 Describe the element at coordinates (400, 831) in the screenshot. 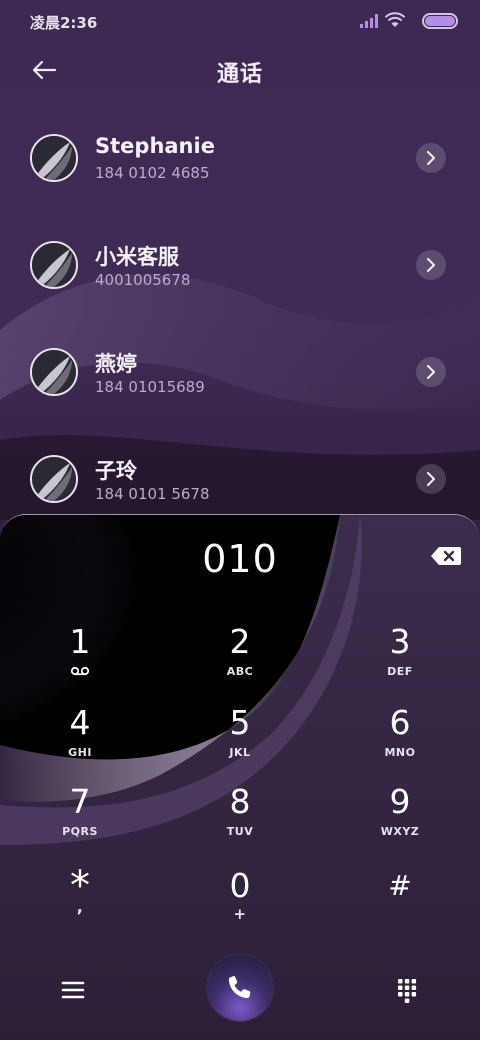

I see `key-letters: WXYZ` at that location.